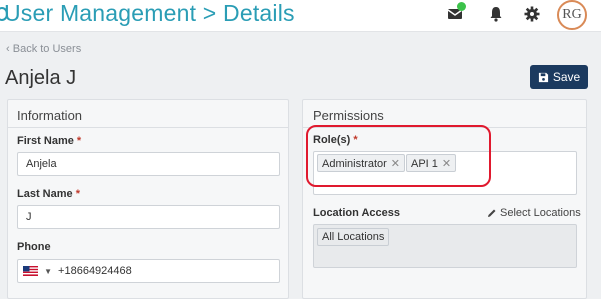 The width and height of the screenshot is (601, 299). Describe the element at coordinates (496, 14) in the screenshot. I see `bell-icon` at that location.